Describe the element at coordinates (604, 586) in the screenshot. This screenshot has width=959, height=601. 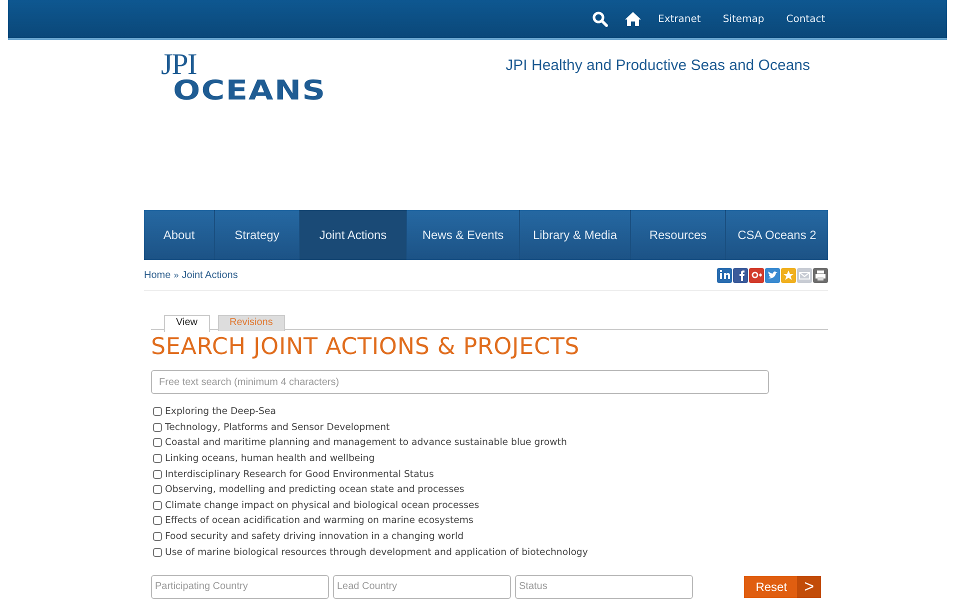
I see `filter-field: Status` at that location.